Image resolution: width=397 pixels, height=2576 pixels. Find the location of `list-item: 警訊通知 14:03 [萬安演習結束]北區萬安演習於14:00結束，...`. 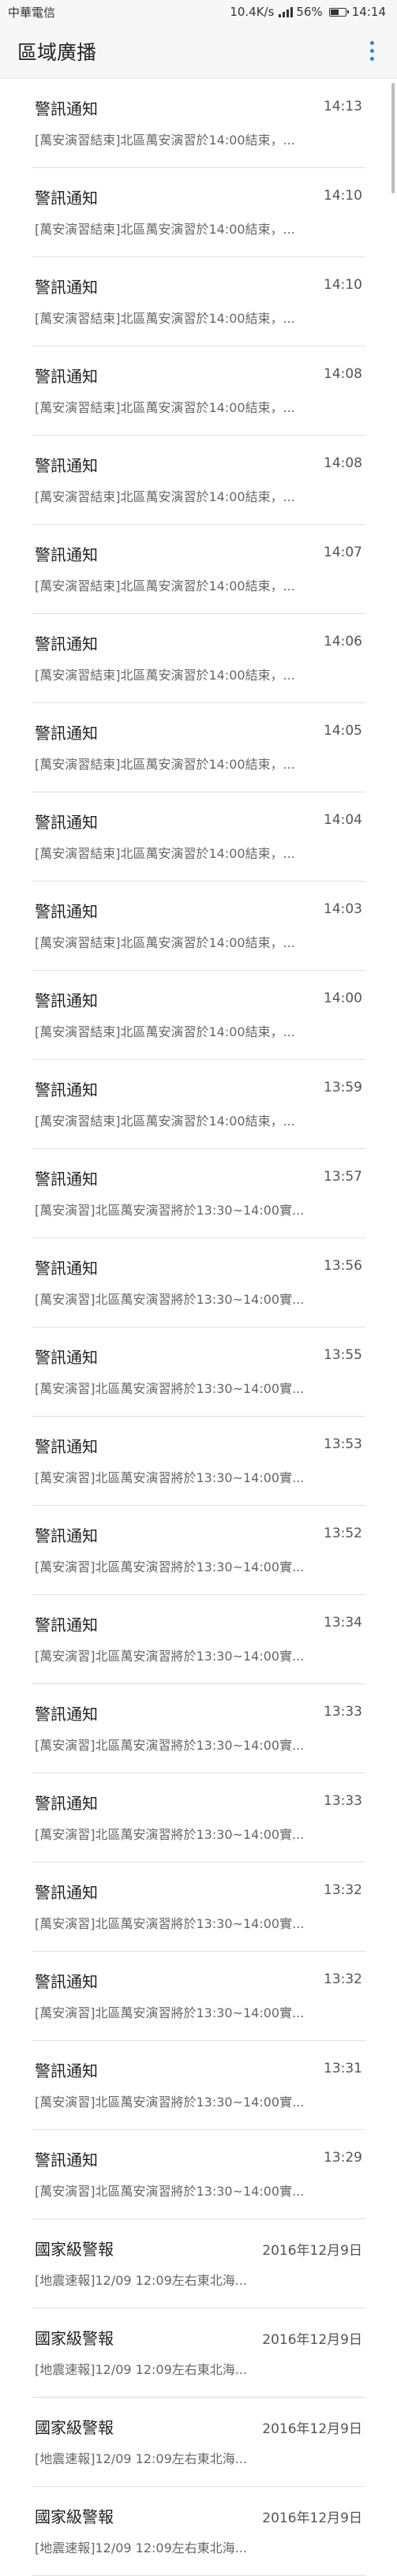

list-item: 警訊通知 14:03 [萬安演習結束]北區萬安演習於14:00結束，... is located at coordinates (198, 926).